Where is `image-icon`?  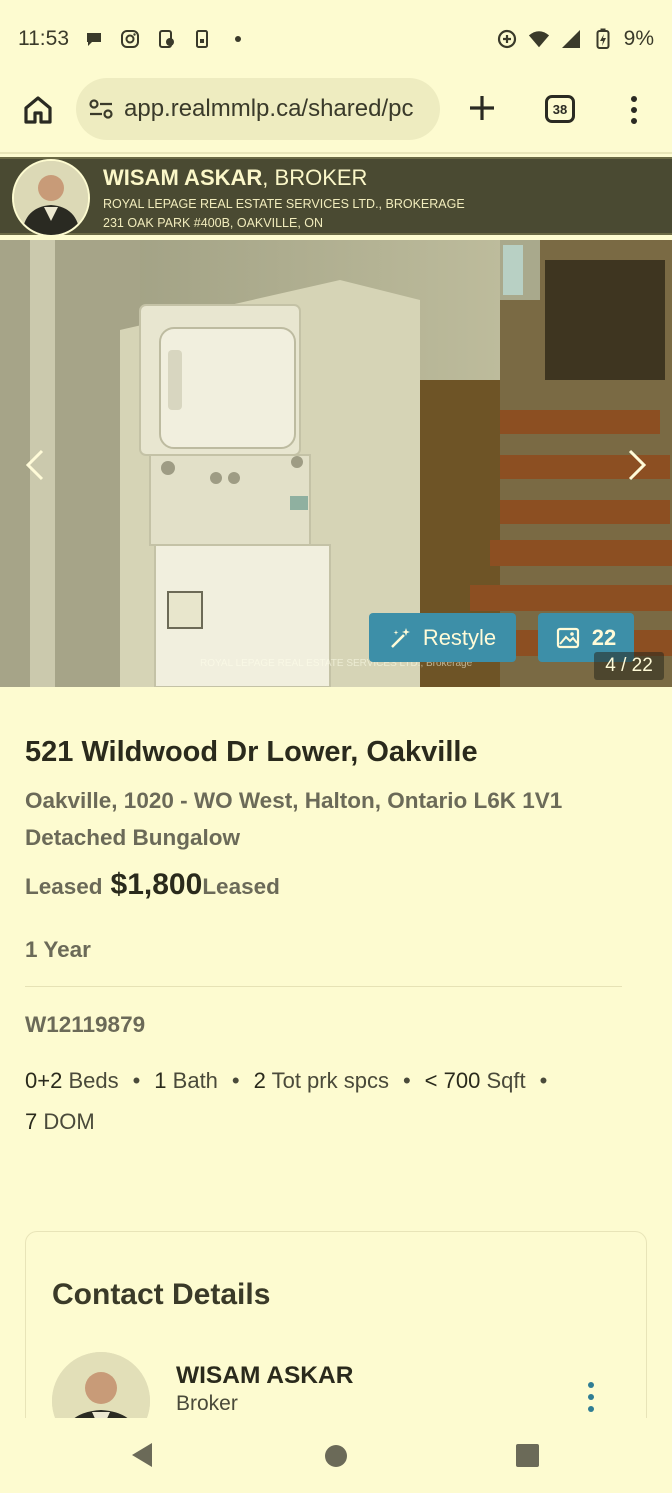
image-icon is located at coordinates (567, 637).